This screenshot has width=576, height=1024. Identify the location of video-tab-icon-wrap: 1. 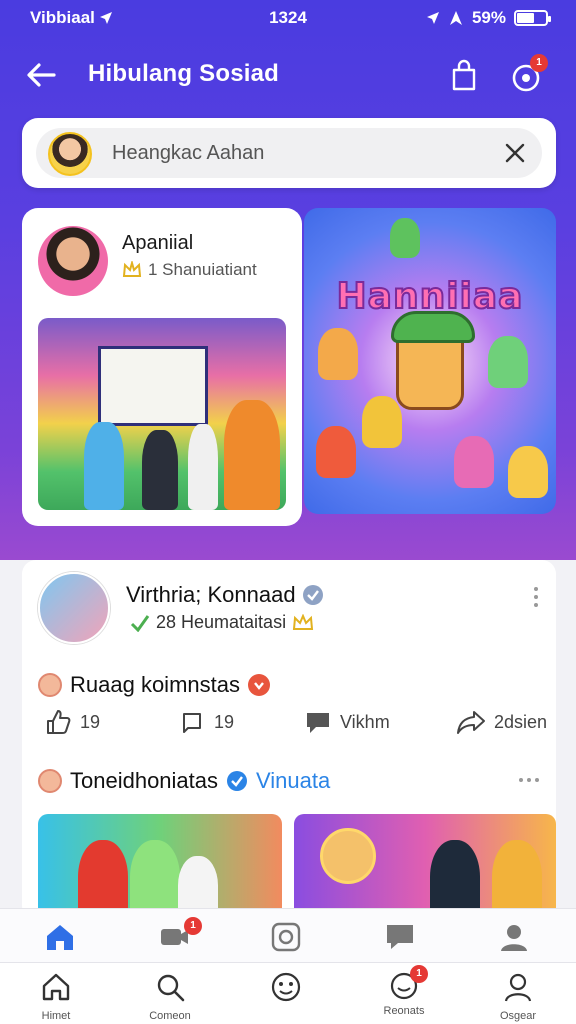
(180, 935).